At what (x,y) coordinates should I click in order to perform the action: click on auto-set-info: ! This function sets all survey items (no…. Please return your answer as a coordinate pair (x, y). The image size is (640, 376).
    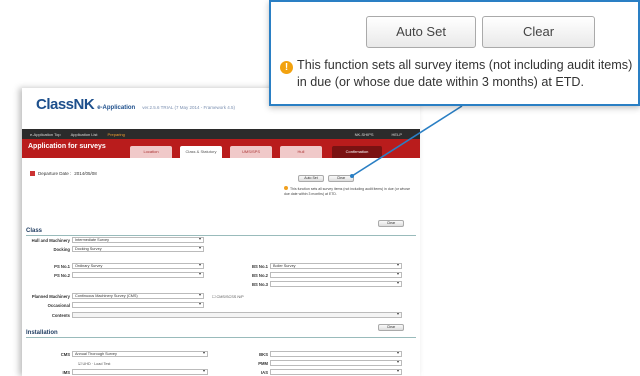
    Looking at the image, I should click on (457, 74).